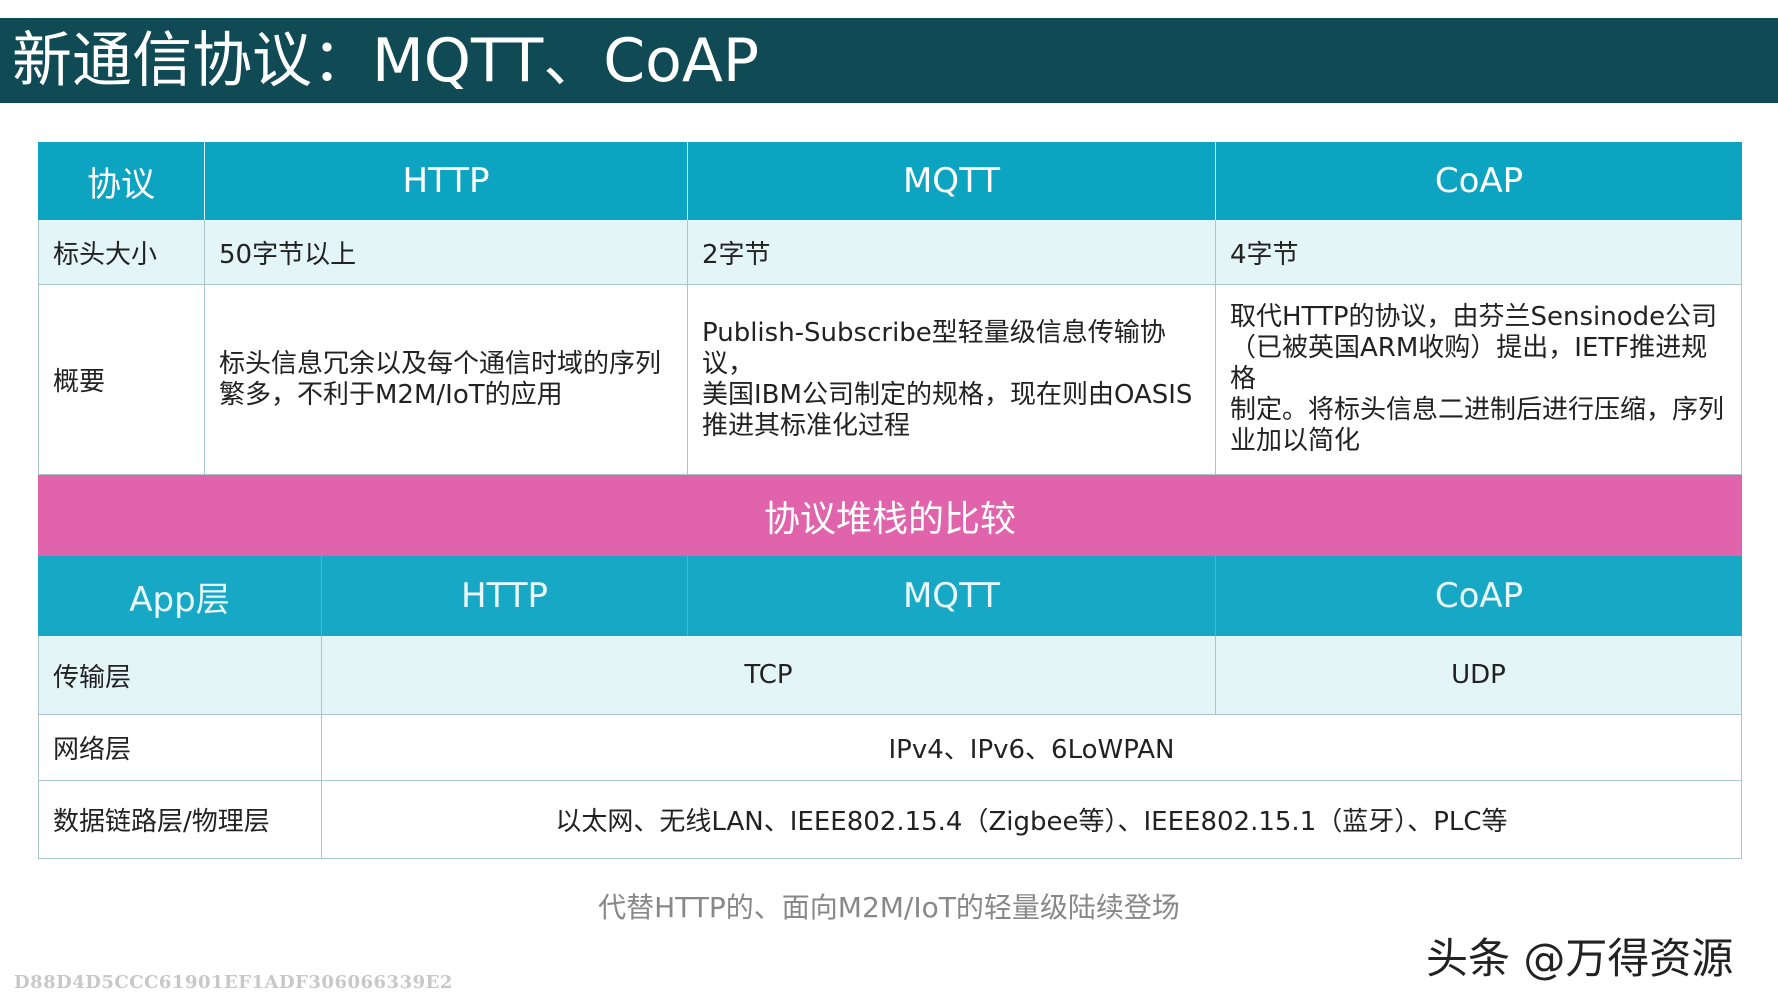  I want to click on stack-header-row: App层 HTTP MQTT CoAP, so click(890, 596).